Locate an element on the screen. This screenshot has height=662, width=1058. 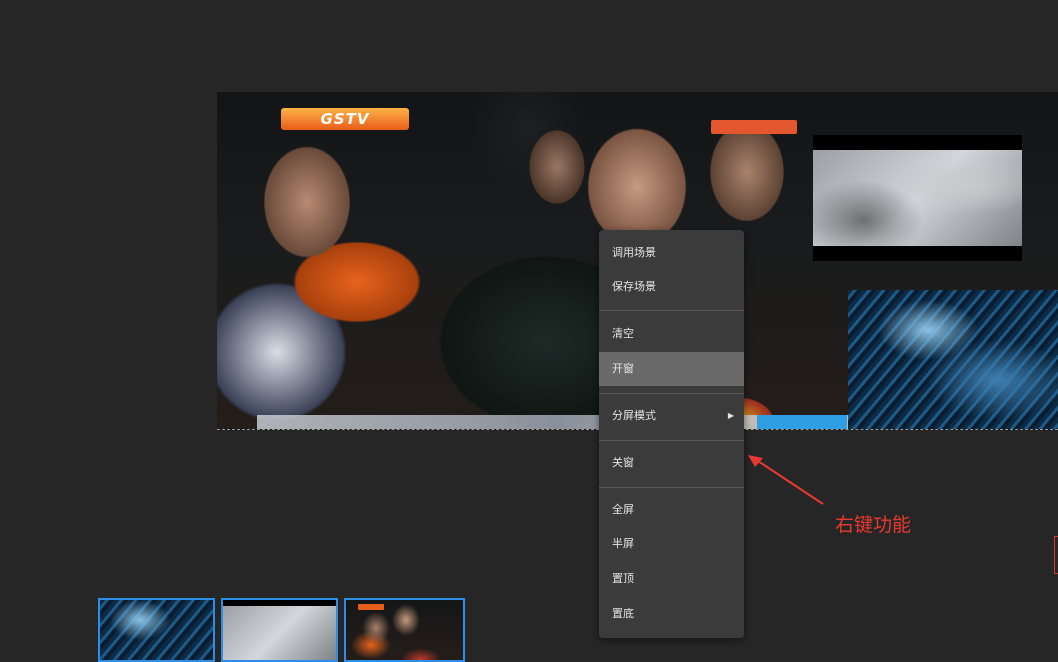
menu-item-half-screen: 半屏 is located at coordinates (671, 544).